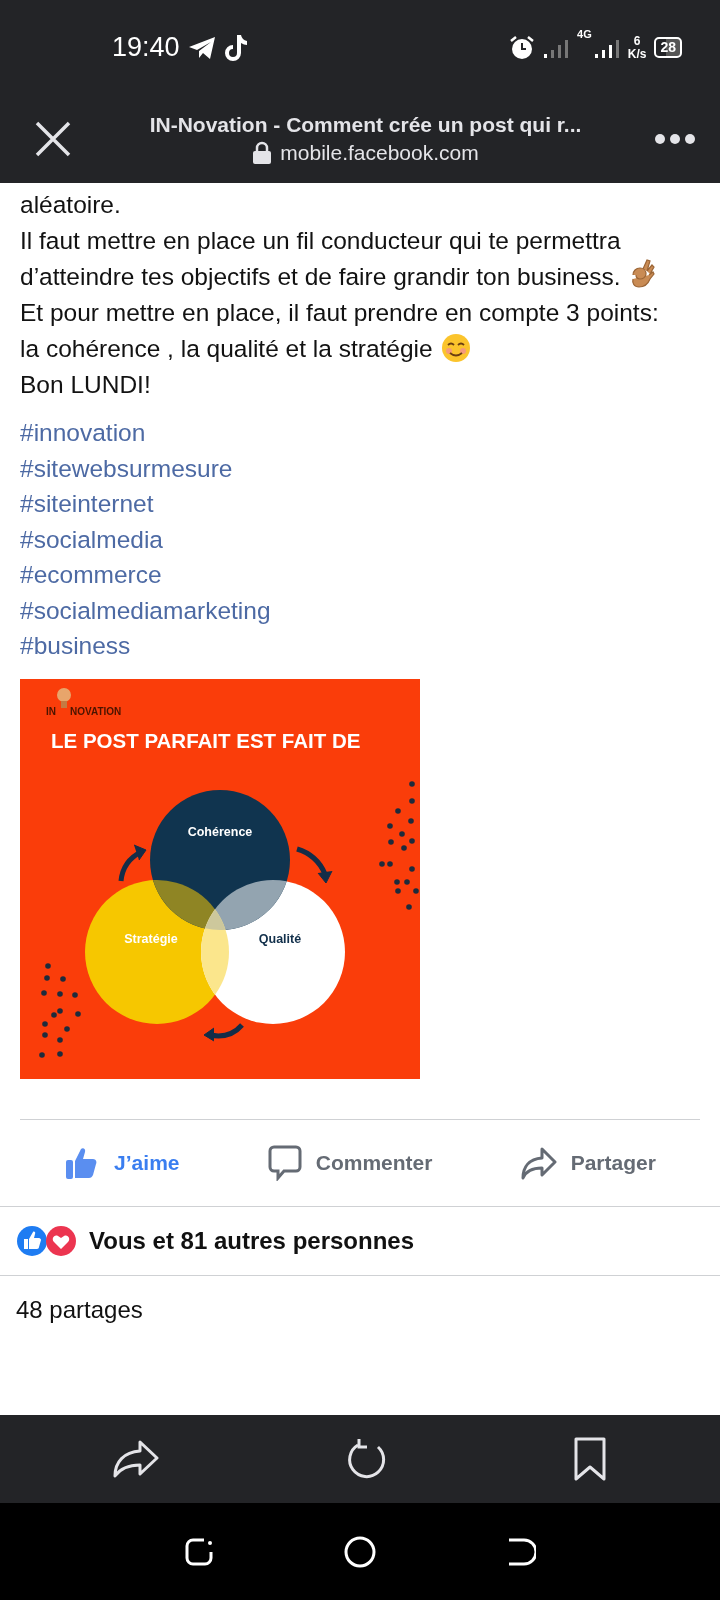 This screenshot has width=720, height=1600. Describe the element at coordinates (126, 468) in the screenshot. I see `hashtag-link: #sitewebsurmesure` at that location.